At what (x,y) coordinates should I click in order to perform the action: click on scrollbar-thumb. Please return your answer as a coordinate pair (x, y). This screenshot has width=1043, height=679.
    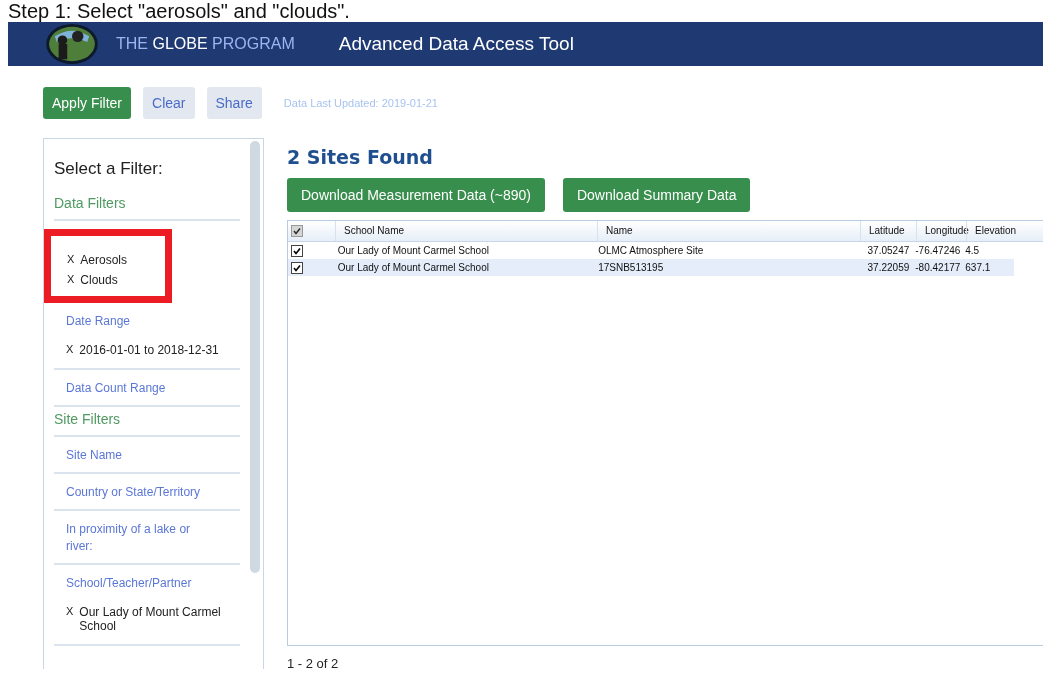
    Looking at the image, I should click on (255, 357).